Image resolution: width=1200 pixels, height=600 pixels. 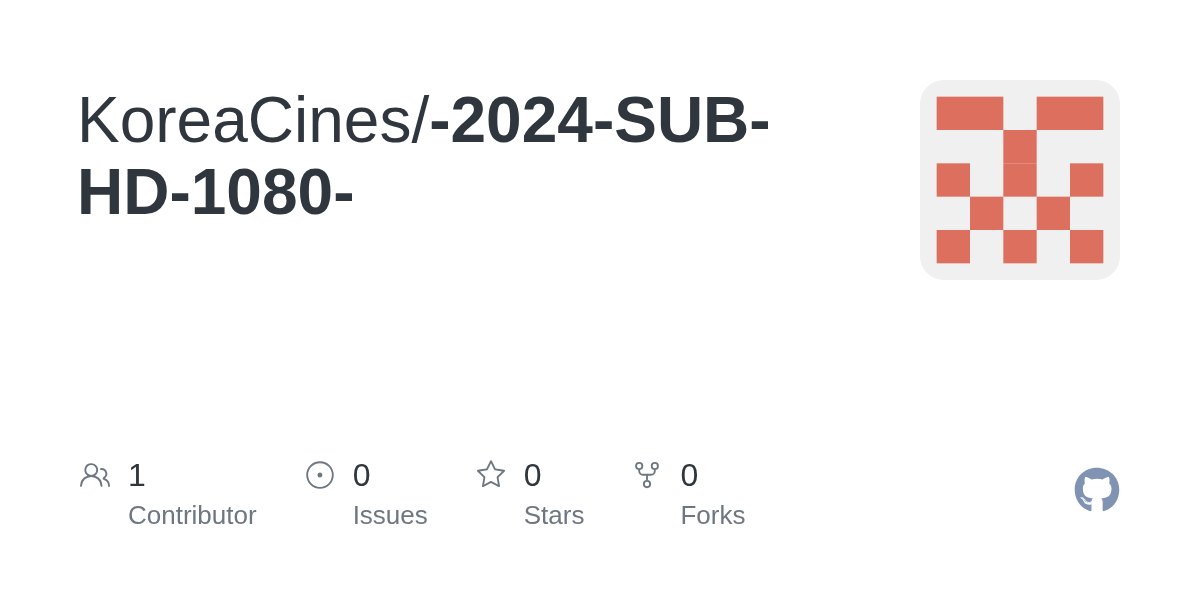 I want to click on repository-title: KoreaCines/-2024-SUB-HD-1080-, so click(x=424, y=156).